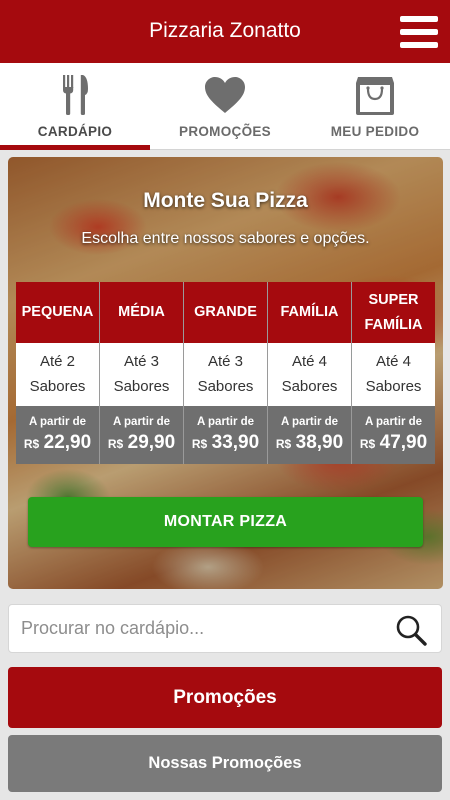 This screenshot has width=450, height=800. I want to click on fork-knife-icon, so click(75, 95).